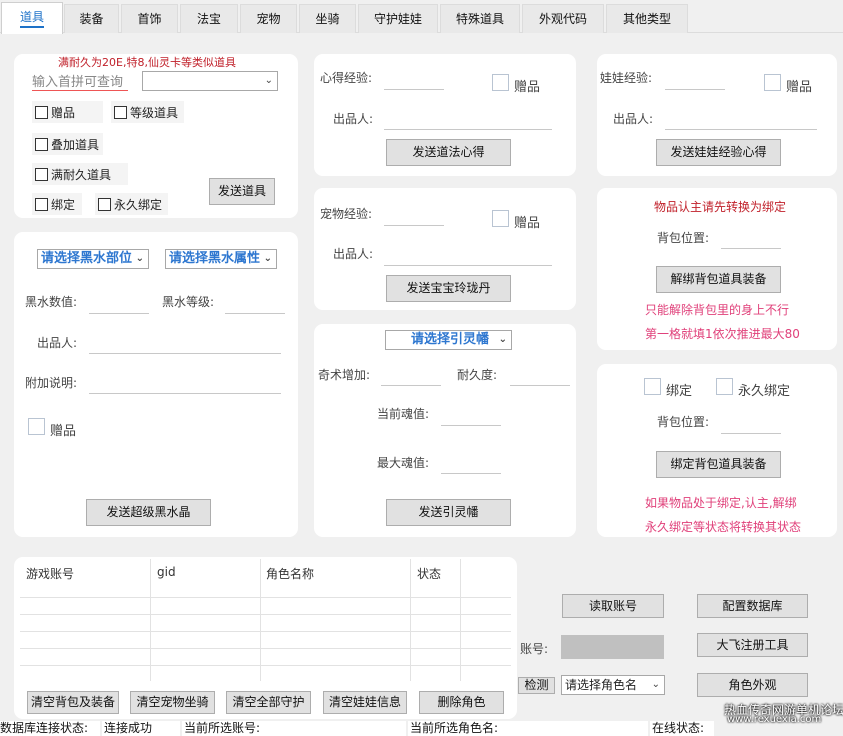 The height and width of the screenshot is (736, 843). I want to click on tab-mount: 坐骑, so click(327, 18).